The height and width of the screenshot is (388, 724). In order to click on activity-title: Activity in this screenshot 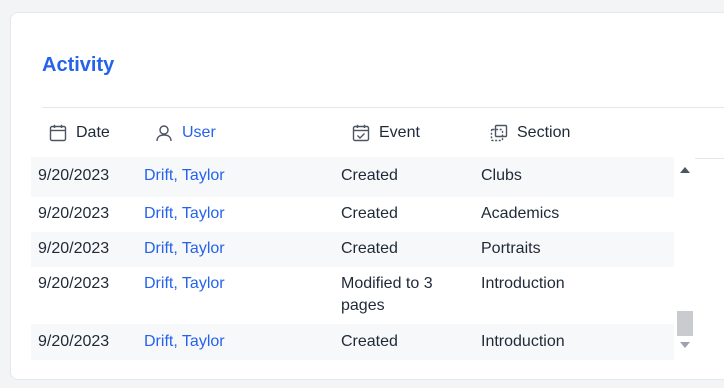, I will do `click(78, 65)`.